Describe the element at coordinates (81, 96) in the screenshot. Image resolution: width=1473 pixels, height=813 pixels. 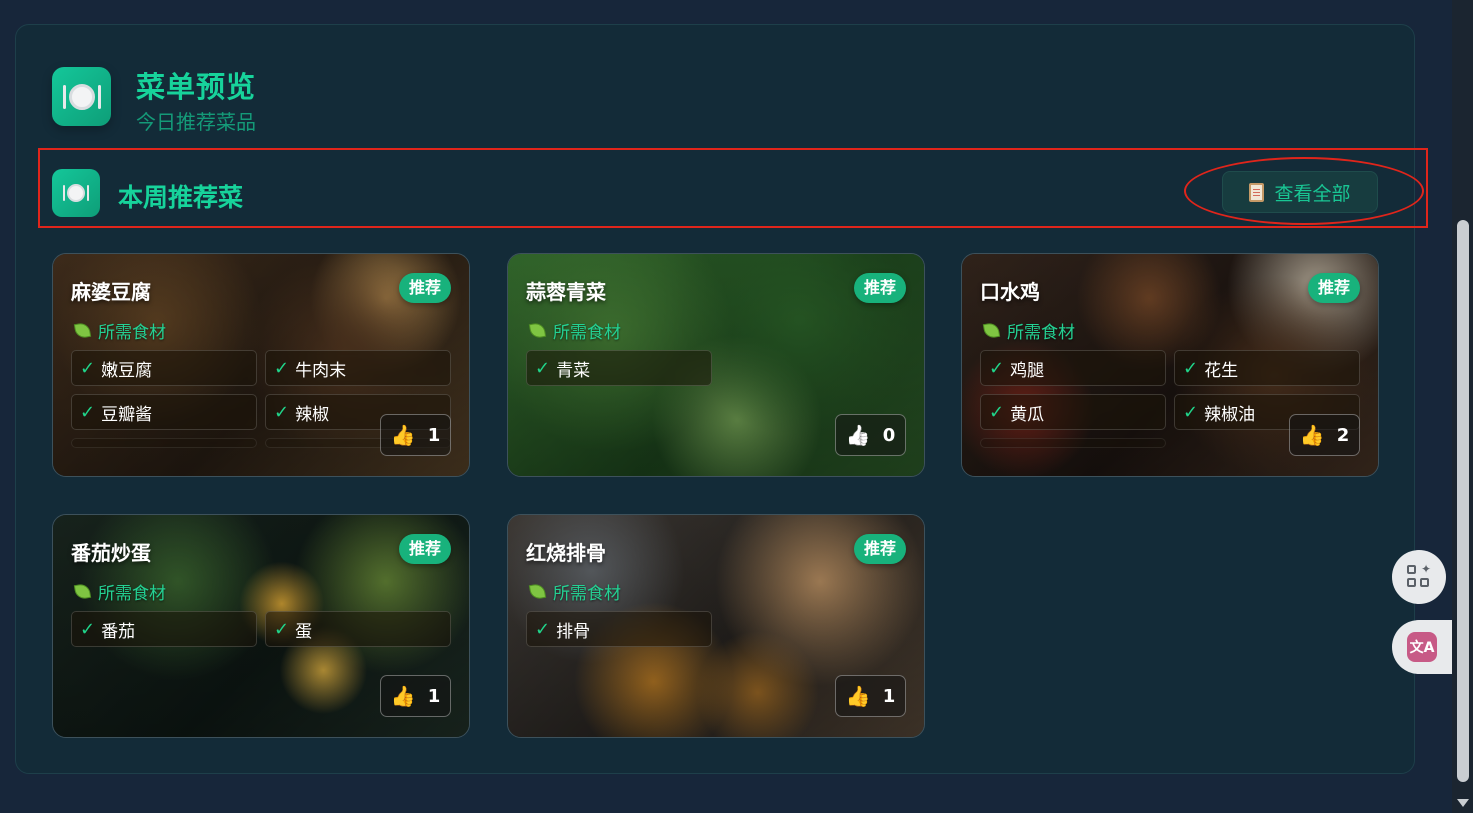
I see `menu-plate-icon` at that location.